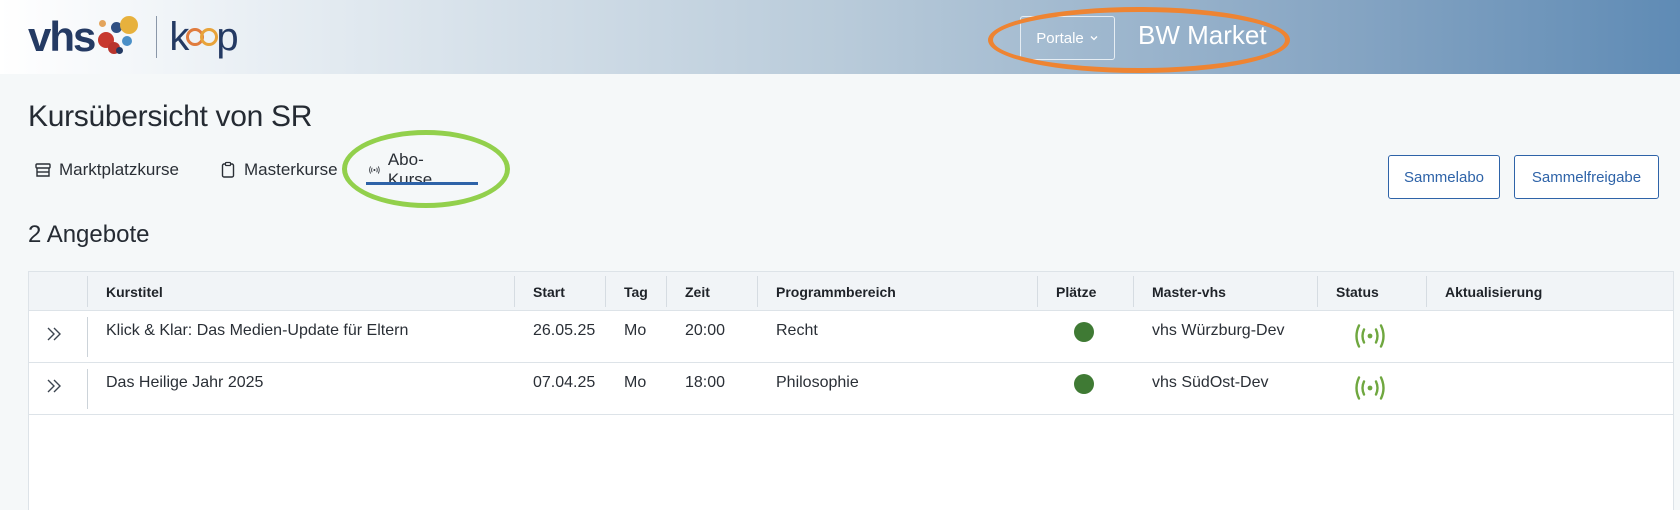 This screenshot has width=1680, height=510. Describe the element at coordinates (564, 330) in the screenshot. I see `cell-start: 26.05.25` at that location.